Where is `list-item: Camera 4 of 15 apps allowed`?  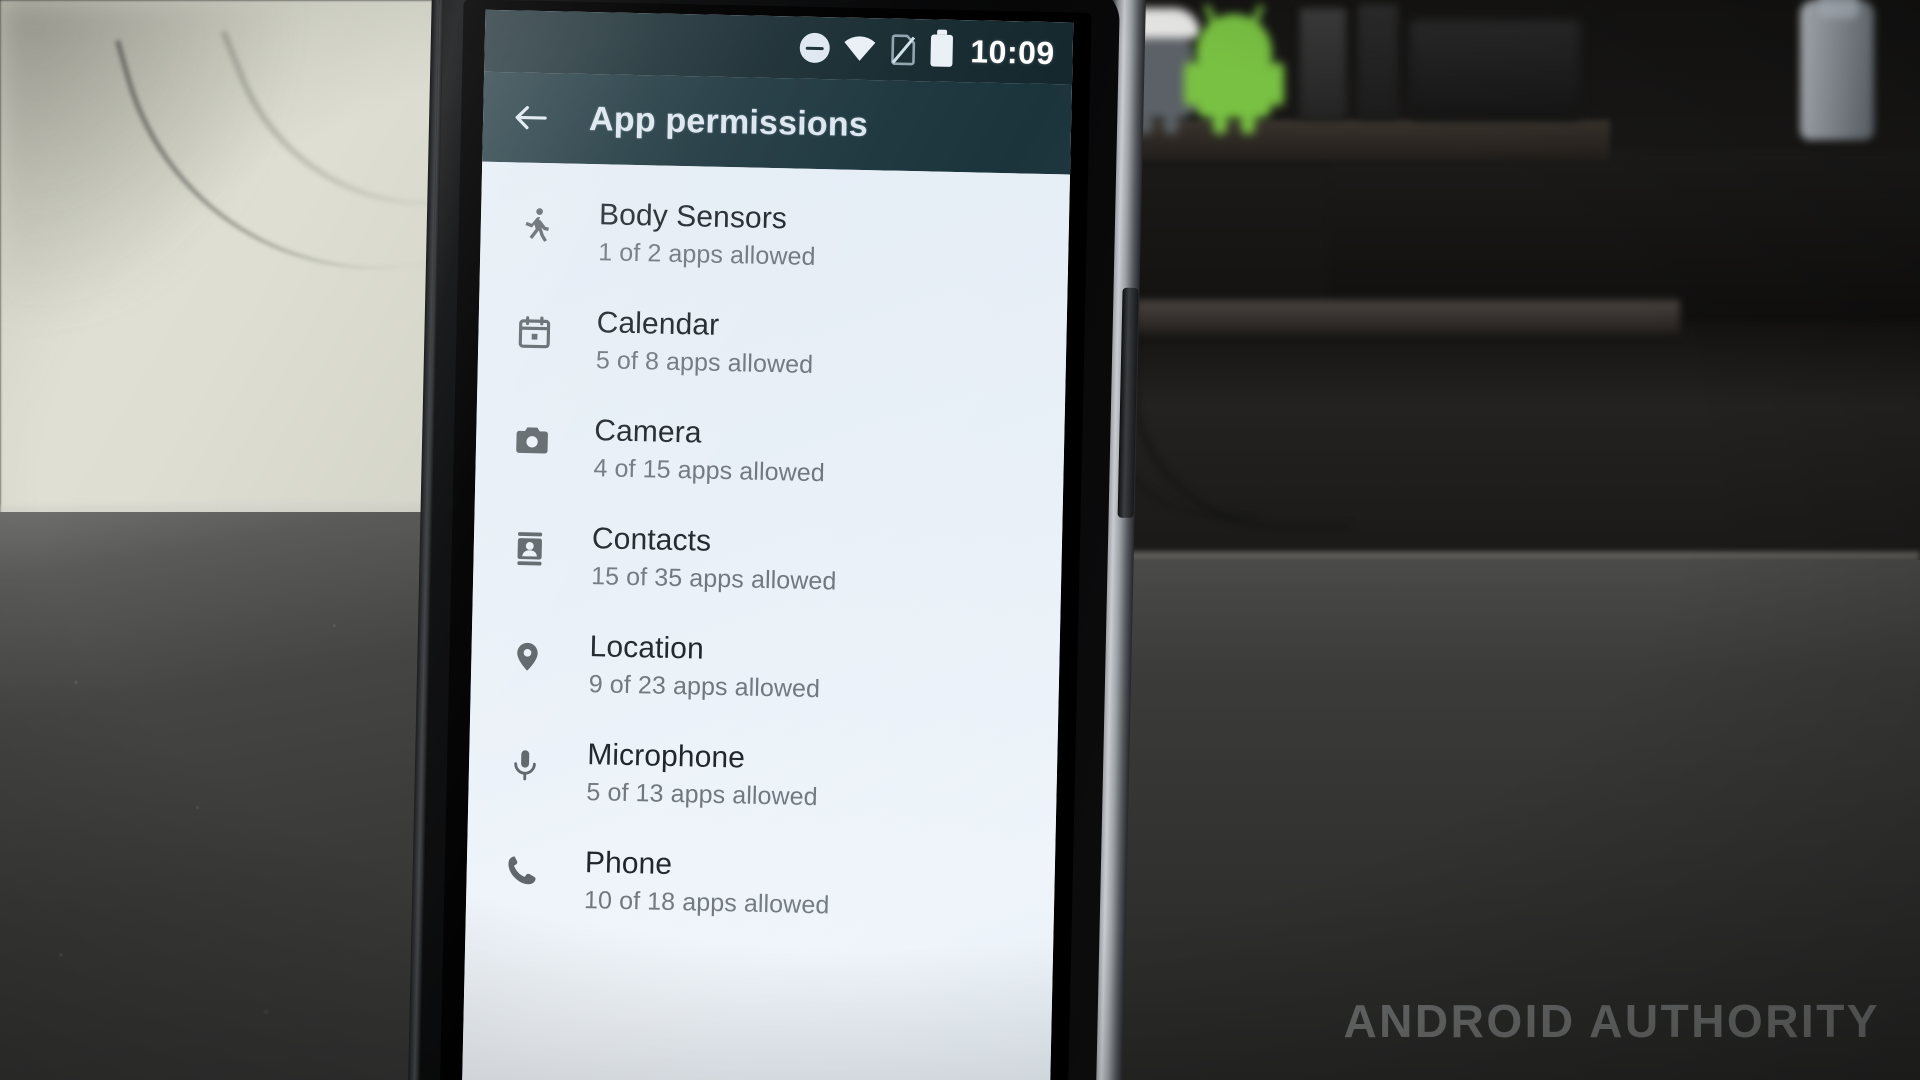 list-item: Camera 4 of 15 apps allowed is located at coordinates (770, 454).